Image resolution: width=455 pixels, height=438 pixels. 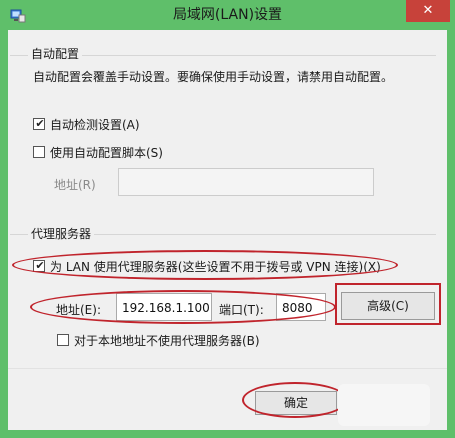 What do you see at coordinates (75, 185) in the screenshot?
I see `script-address-label: 地址(R)` at bounding box center [75, 185].